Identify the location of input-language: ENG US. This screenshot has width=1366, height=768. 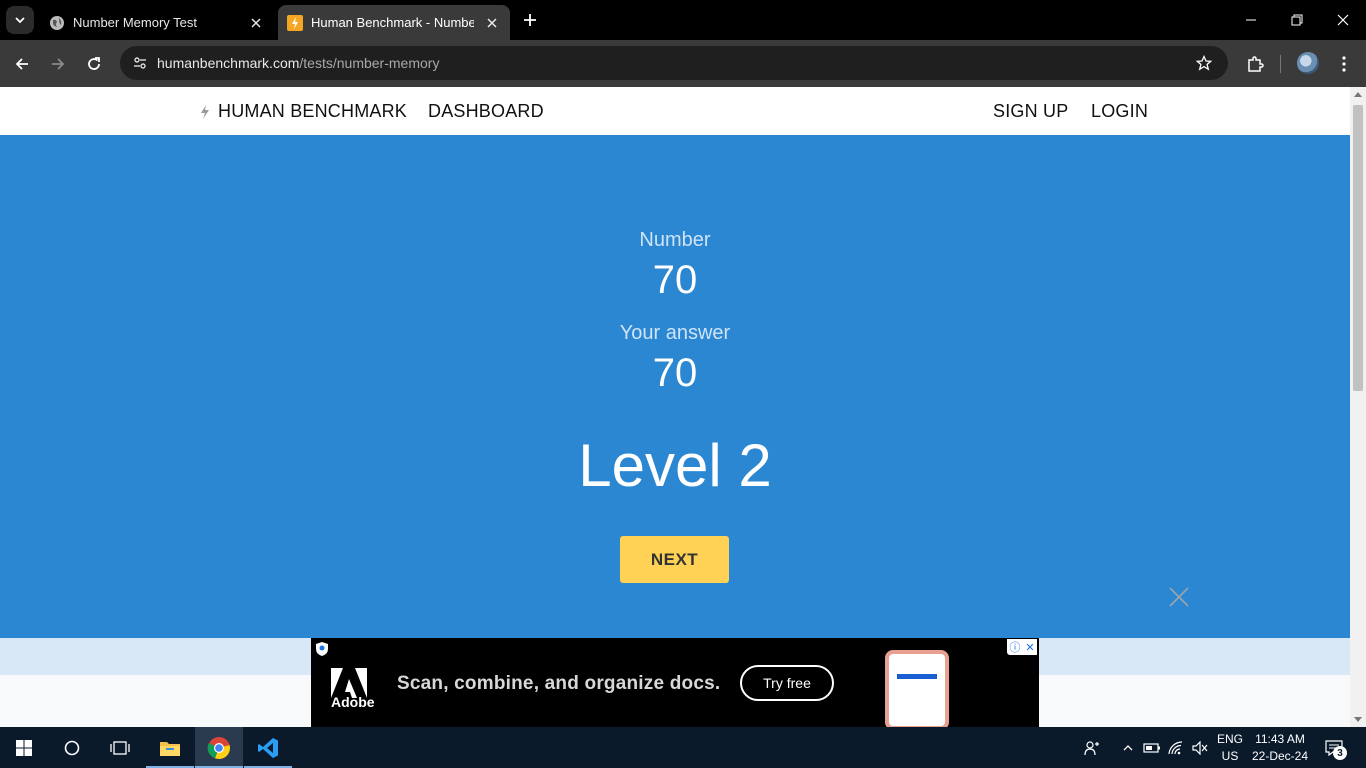
(1230, 747).